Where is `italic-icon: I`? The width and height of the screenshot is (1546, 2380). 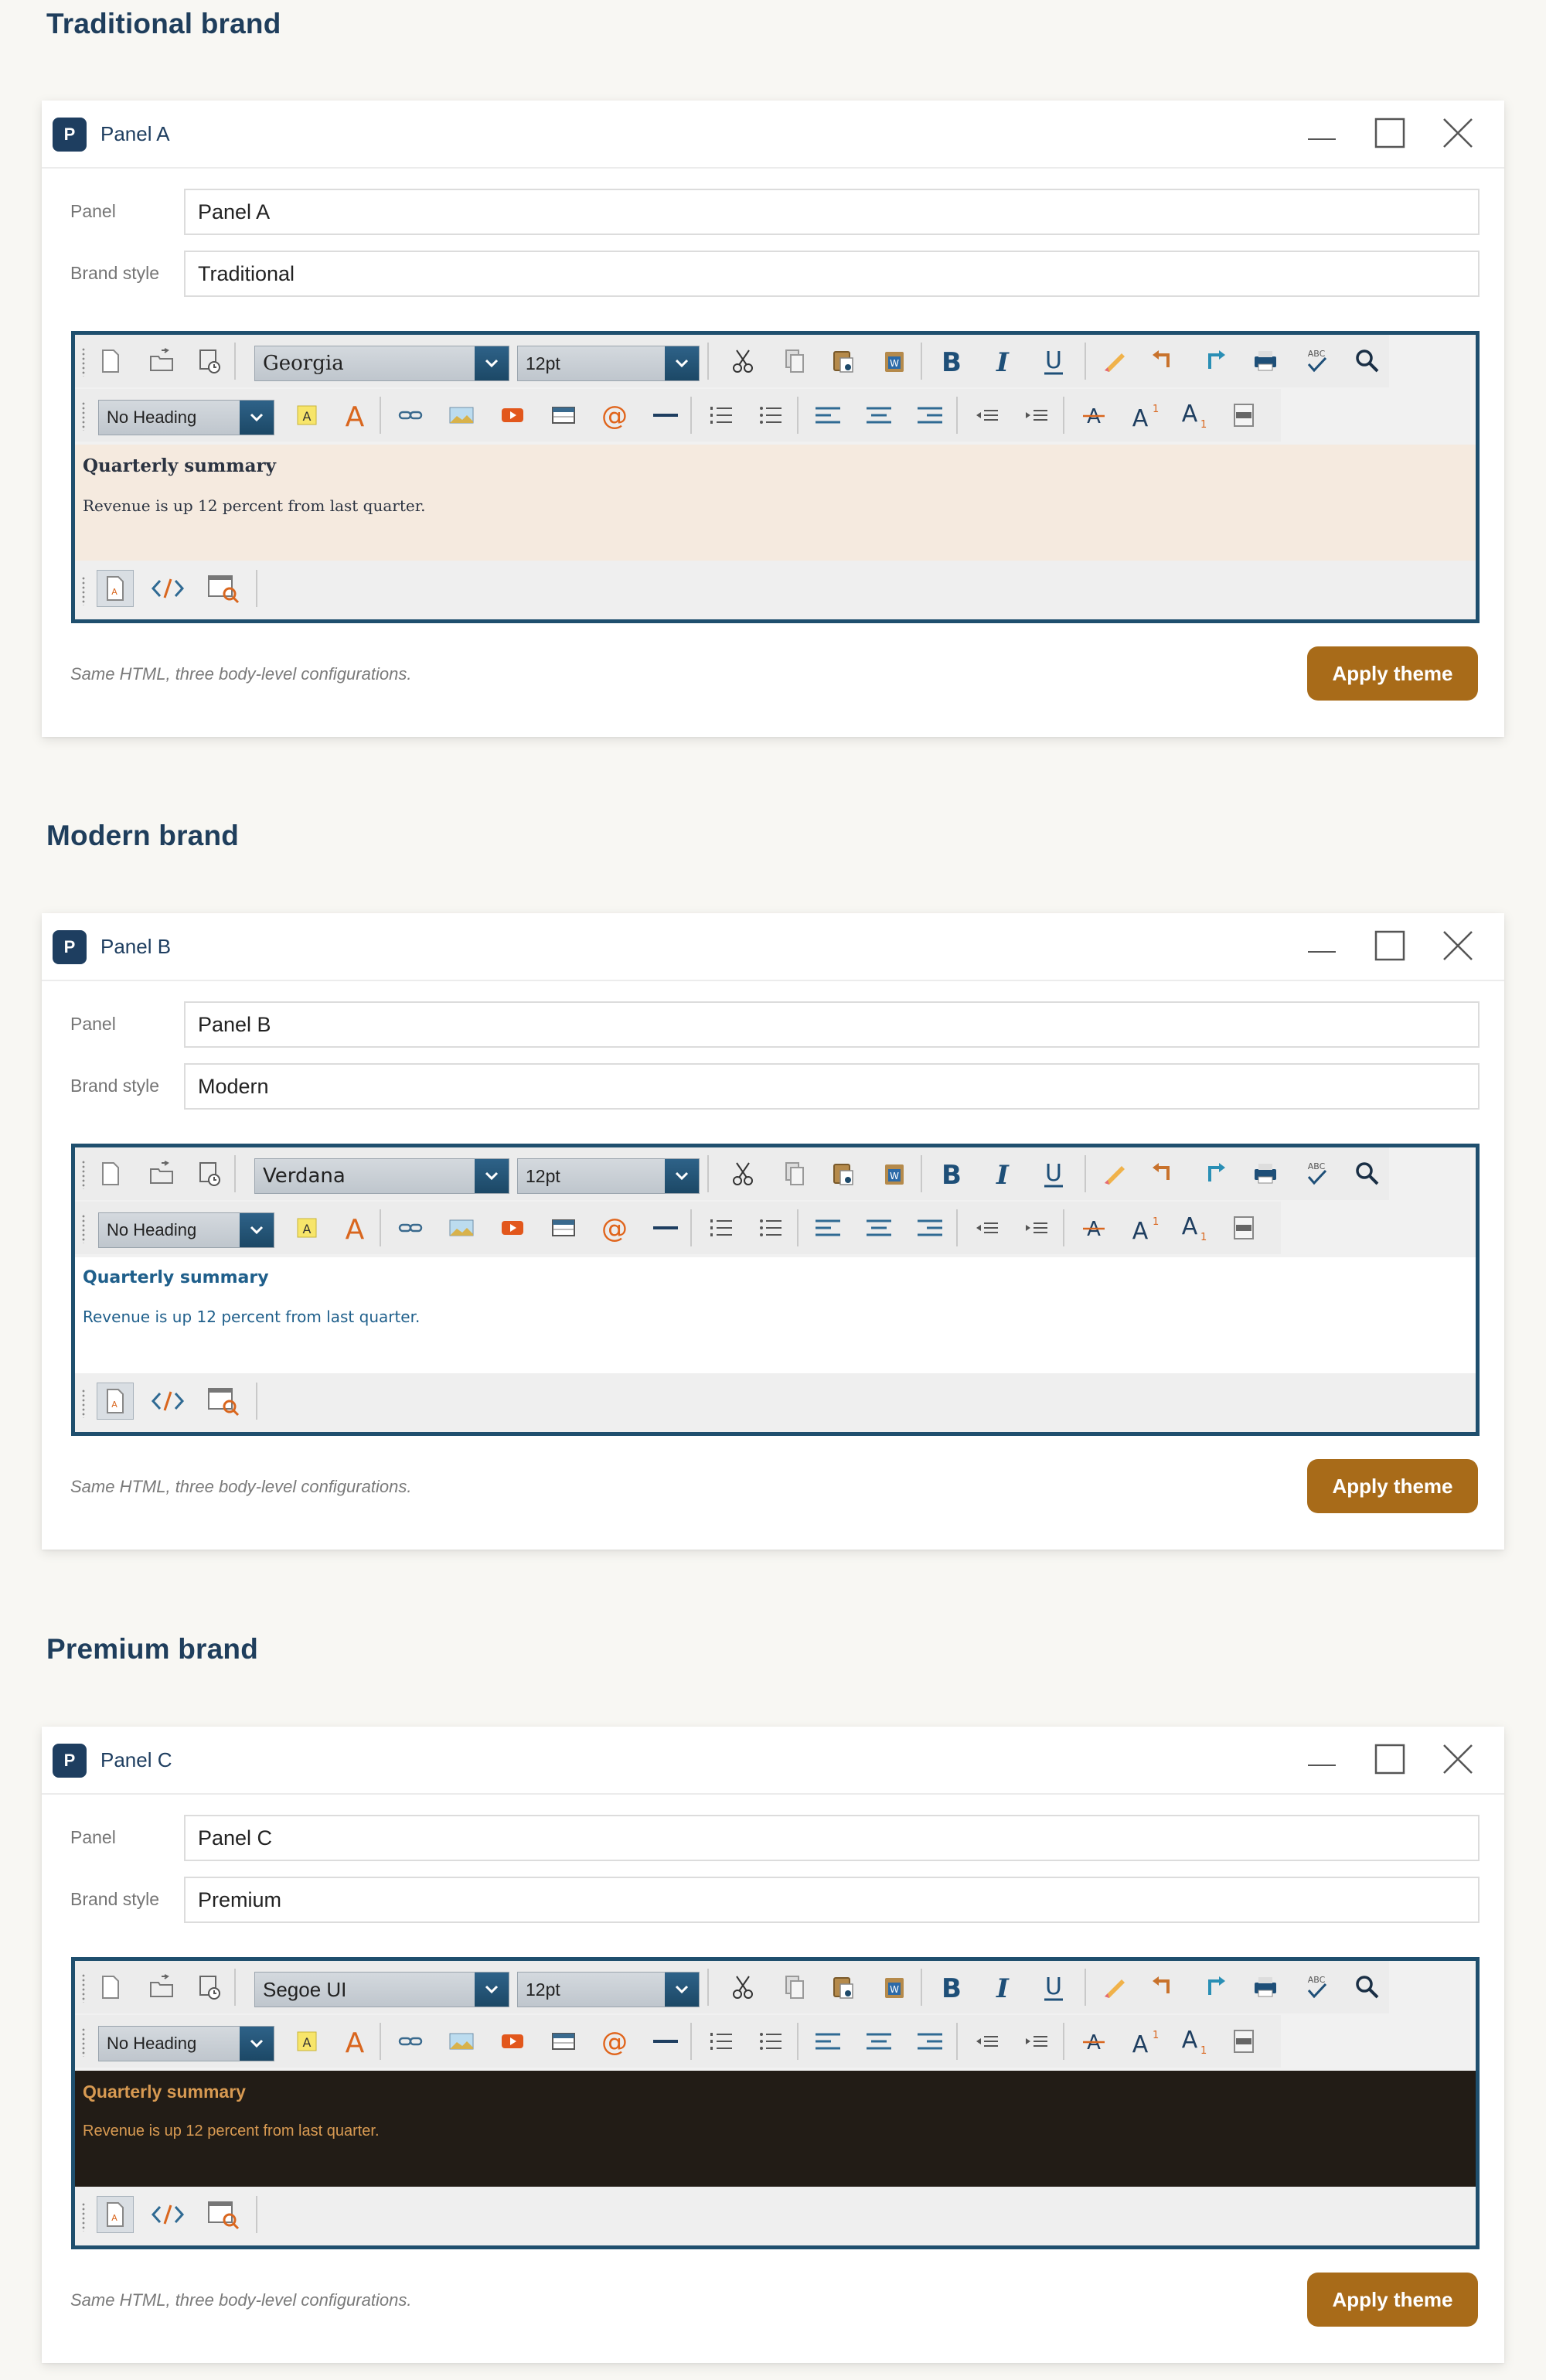 italic-icon: I is located at coordinates (1002, 1173).